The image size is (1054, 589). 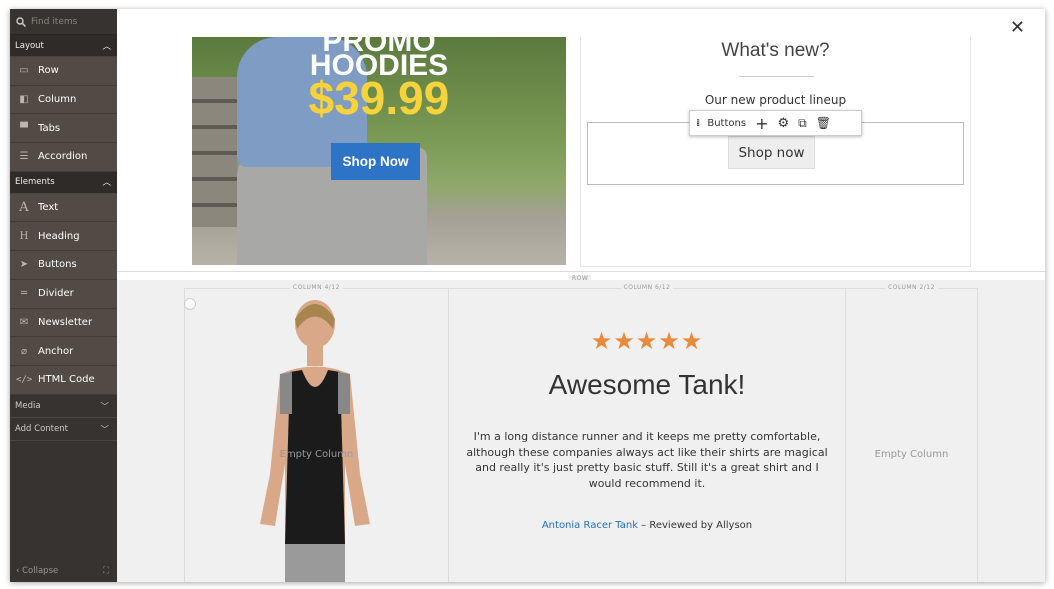 I want to click on whats-new-subtitle: Our new product lineup, so click(x=775, y=100).